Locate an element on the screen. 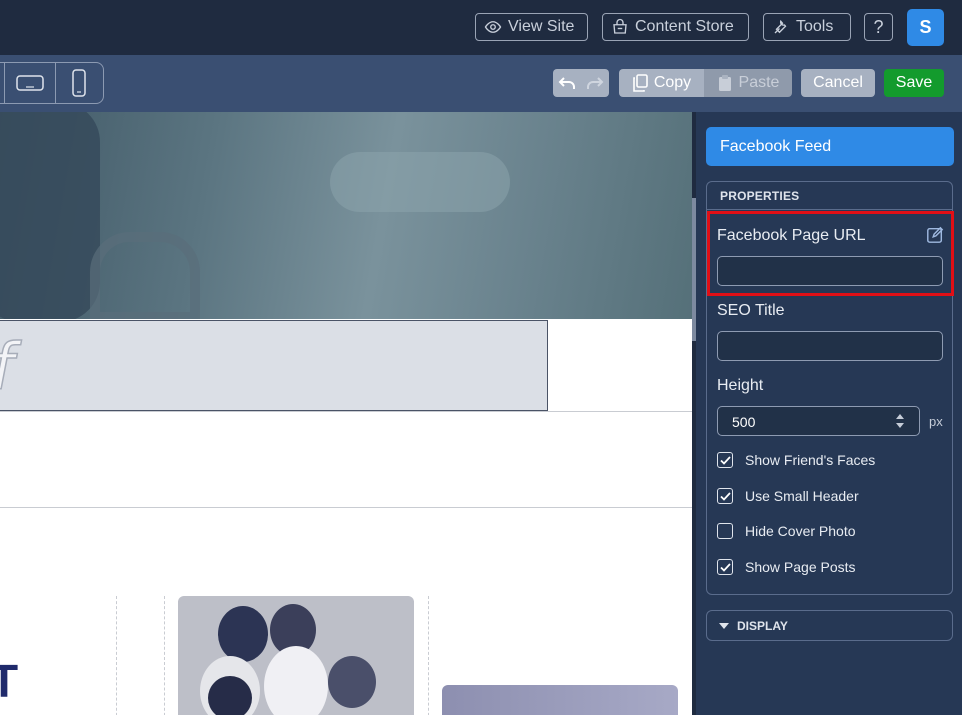  paste-label: Paste is located at coordinates (759, 82).